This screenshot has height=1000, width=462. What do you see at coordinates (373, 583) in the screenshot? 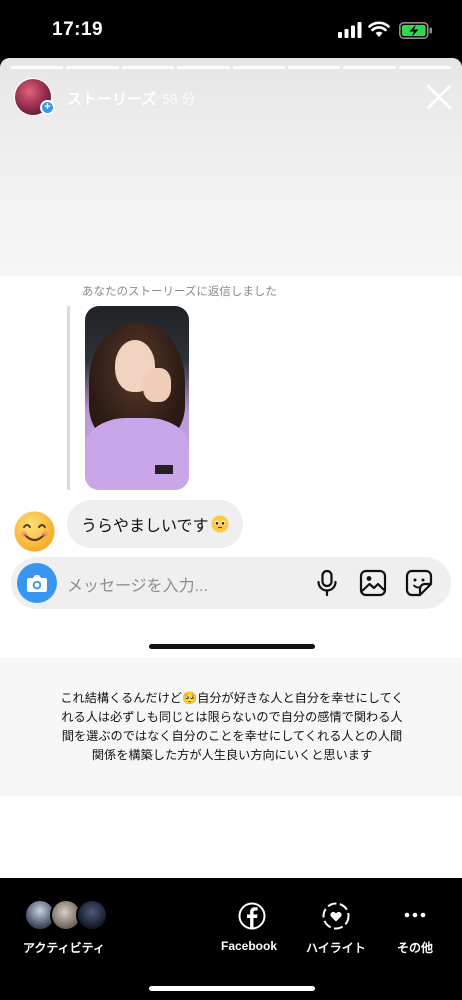
I see `image-icon` at bounding box center [373, 583].